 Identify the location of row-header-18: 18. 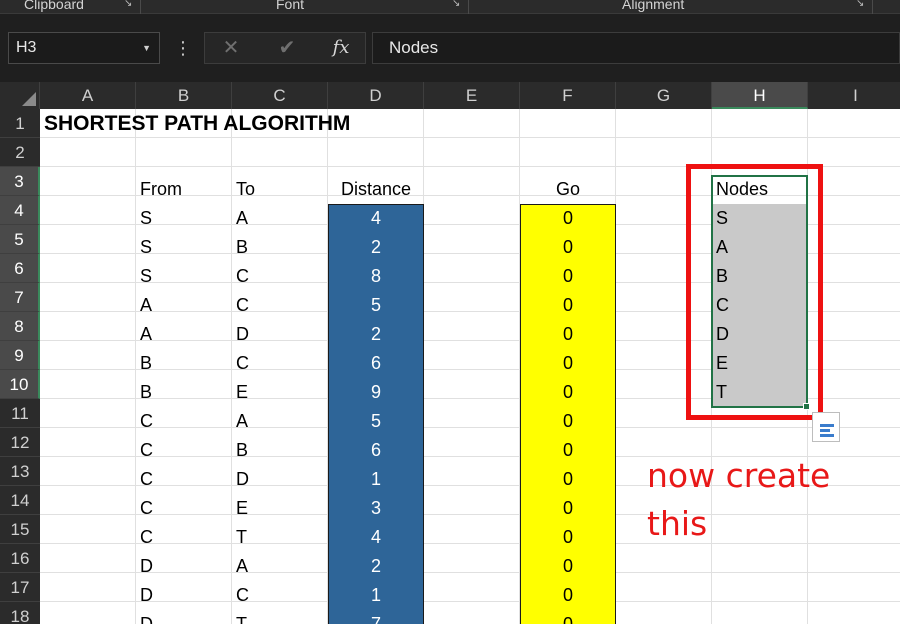
(20, 613).